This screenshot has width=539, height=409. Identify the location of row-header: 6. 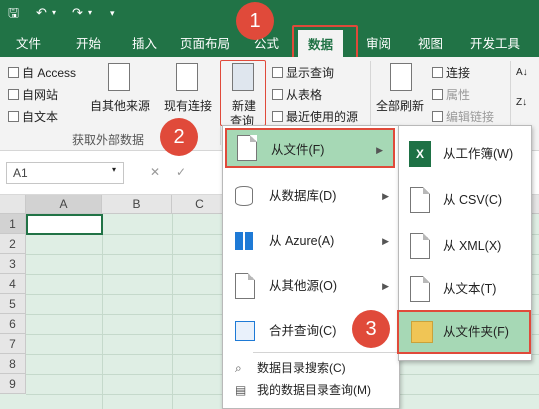
(13, 324).